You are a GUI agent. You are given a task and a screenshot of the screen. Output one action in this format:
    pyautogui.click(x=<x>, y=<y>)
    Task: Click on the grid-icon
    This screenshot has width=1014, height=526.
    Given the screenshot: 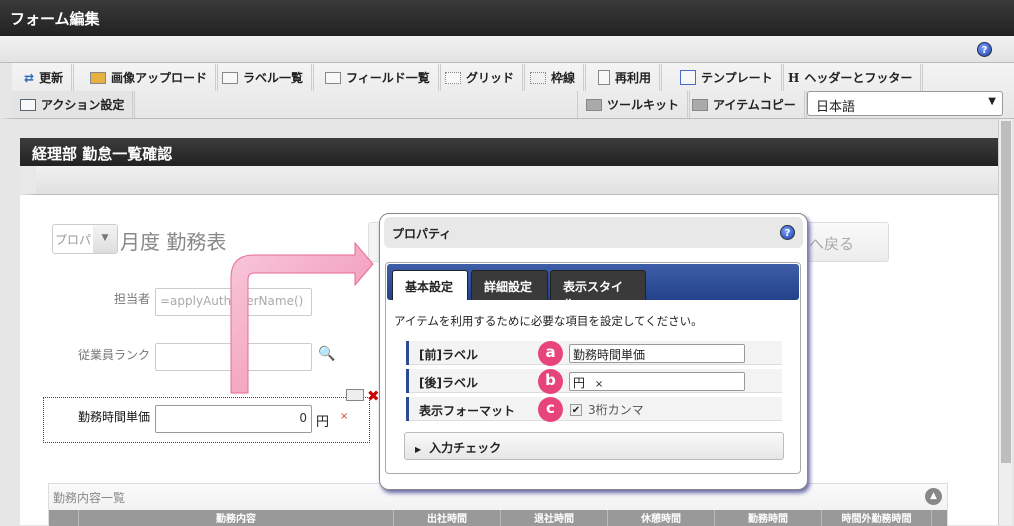 What is the action you would take?
    pyautogui.click(x=453, y=77)
    